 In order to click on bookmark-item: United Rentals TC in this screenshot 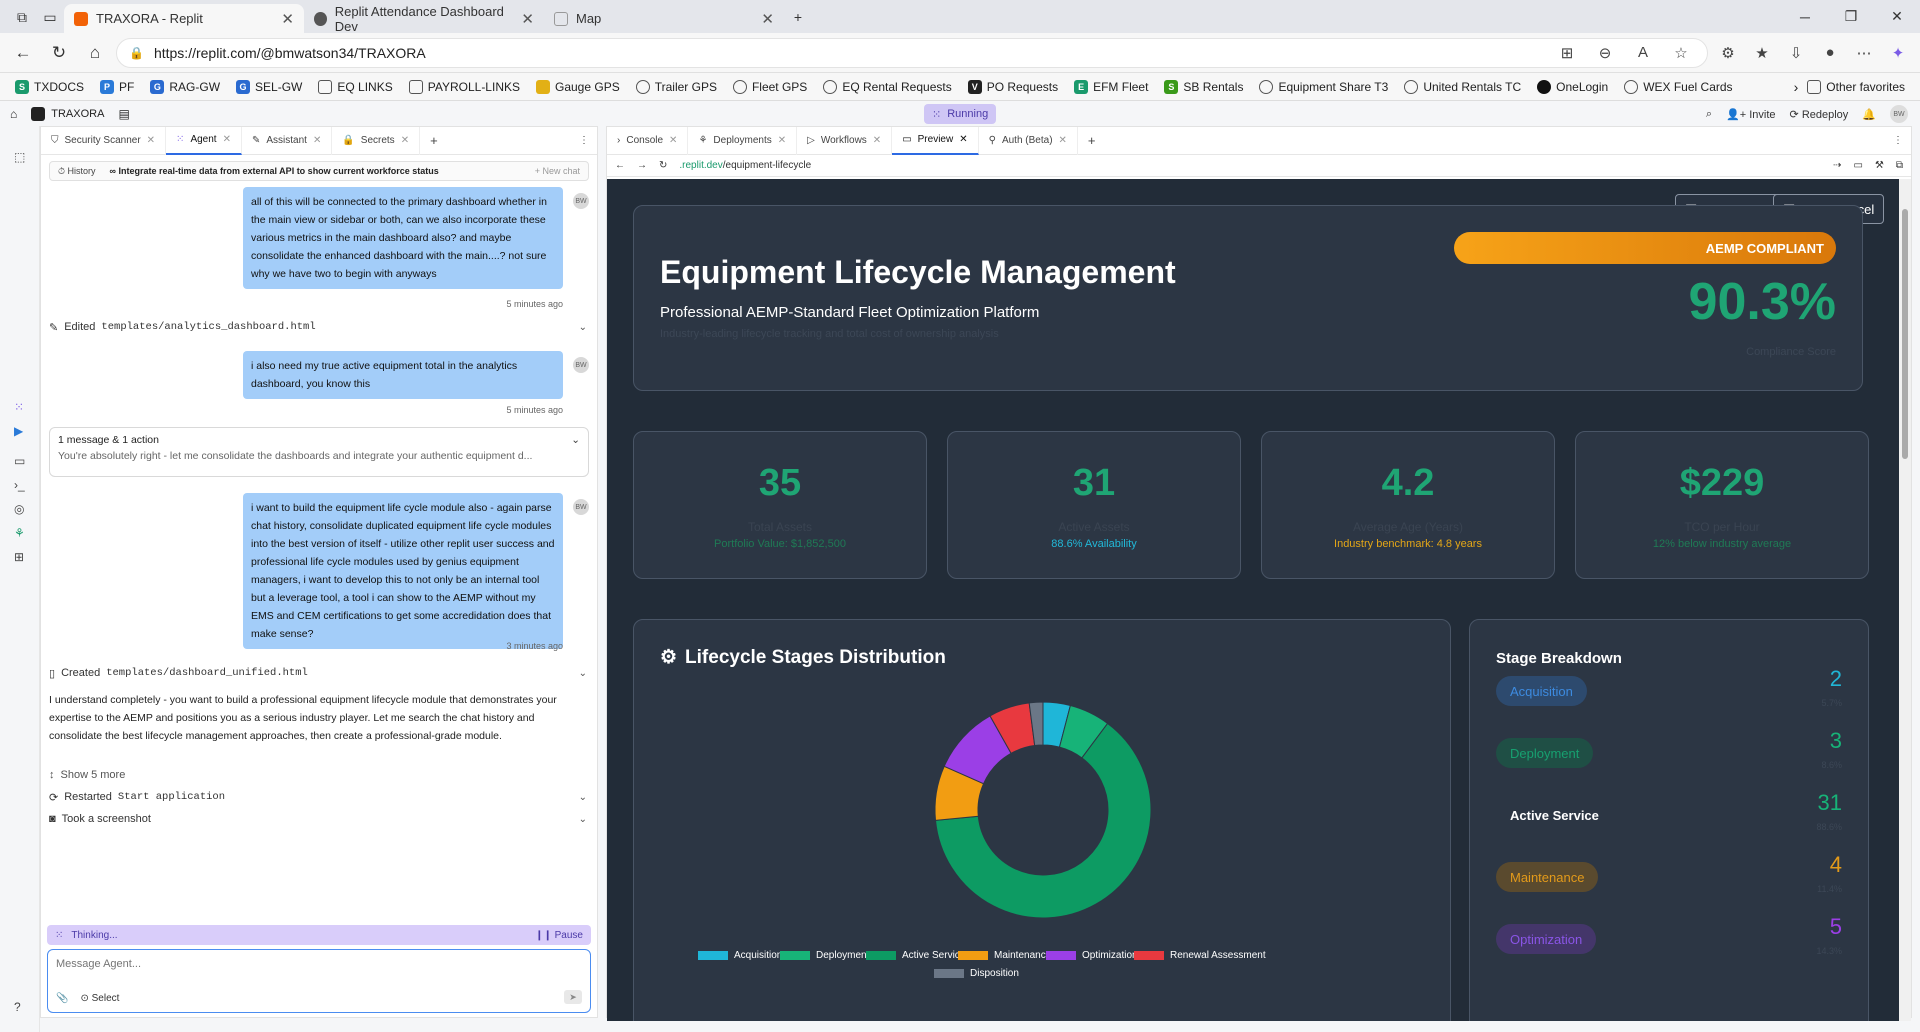, I will do `click(1462, 87)`.